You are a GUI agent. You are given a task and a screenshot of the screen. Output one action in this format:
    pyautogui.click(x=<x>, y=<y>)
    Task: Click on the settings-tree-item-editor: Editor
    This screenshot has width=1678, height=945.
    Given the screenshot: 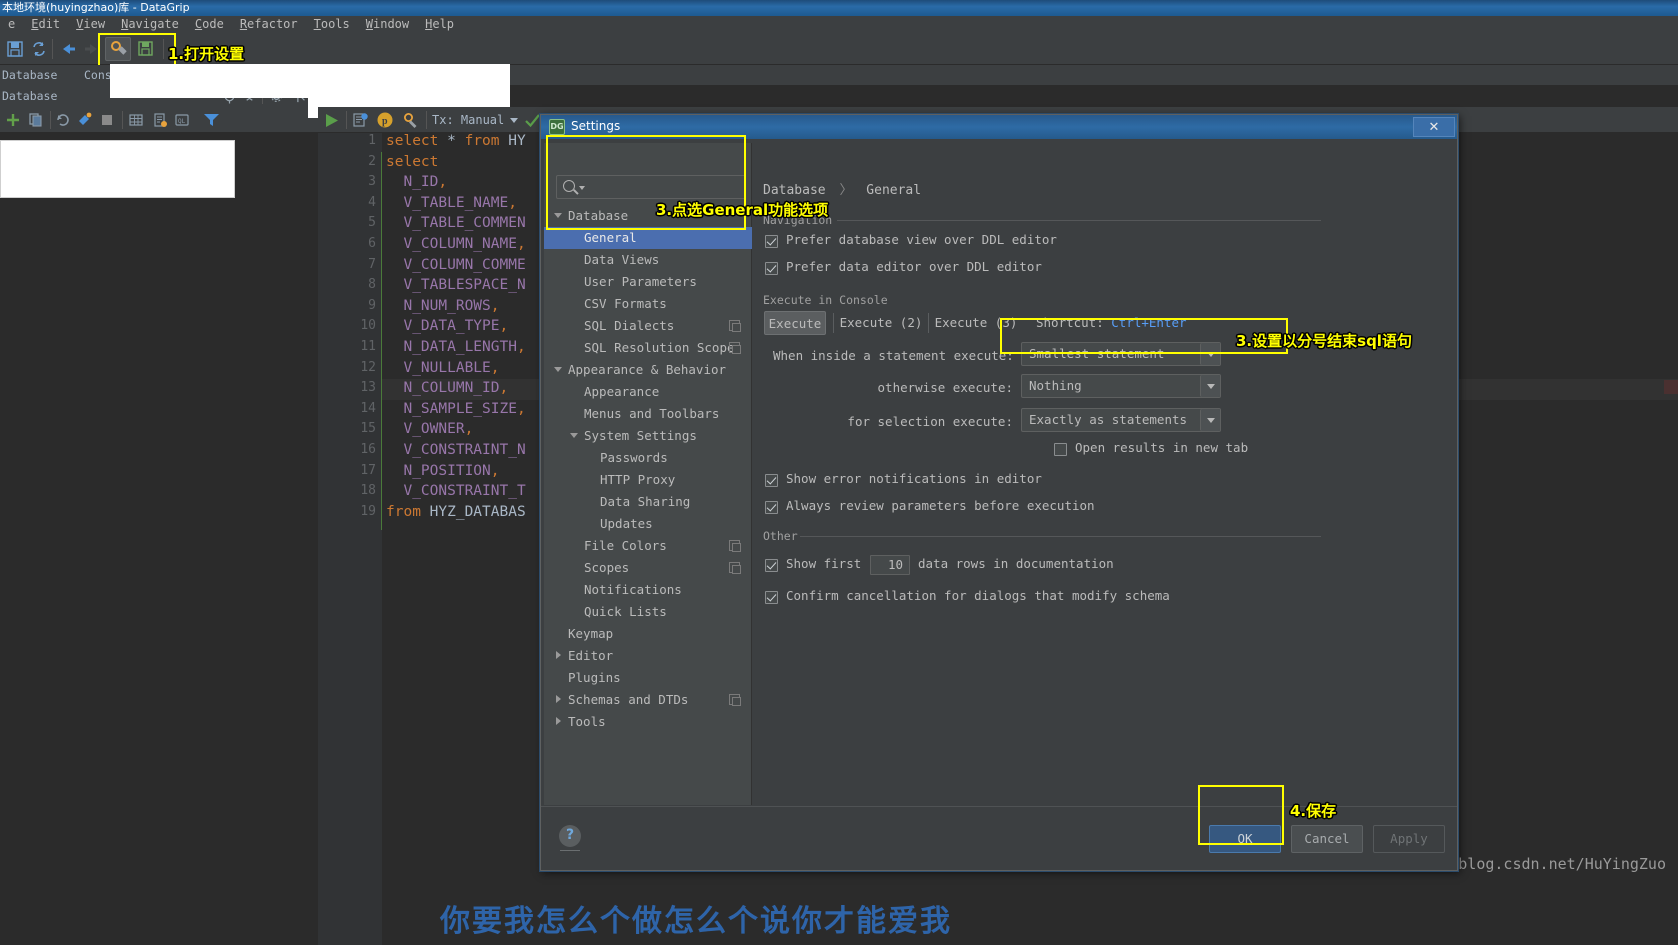 What is the action you would take?
    pyautogui.click(x=648, y=656)
    